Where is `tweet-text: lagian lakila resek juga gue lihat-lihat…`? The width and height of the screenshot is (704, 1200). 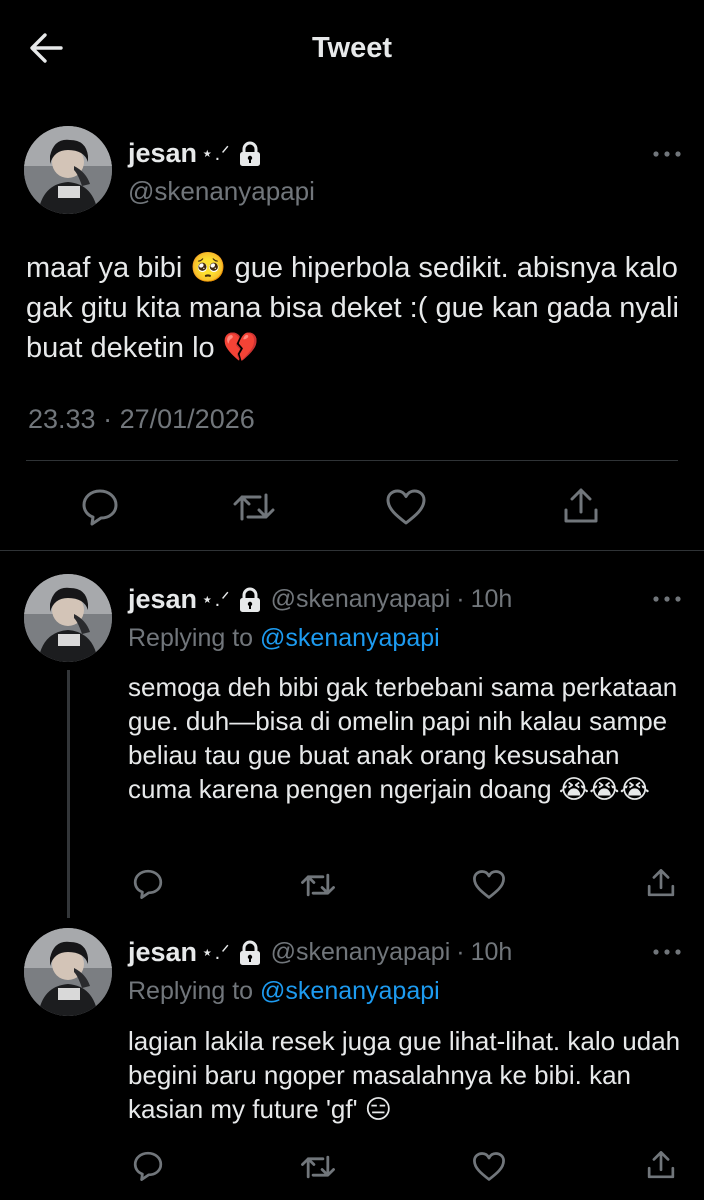
tweet-text: lagian lakila resek juga gue lihat-lihat… is located at coordinates (404, 1075).